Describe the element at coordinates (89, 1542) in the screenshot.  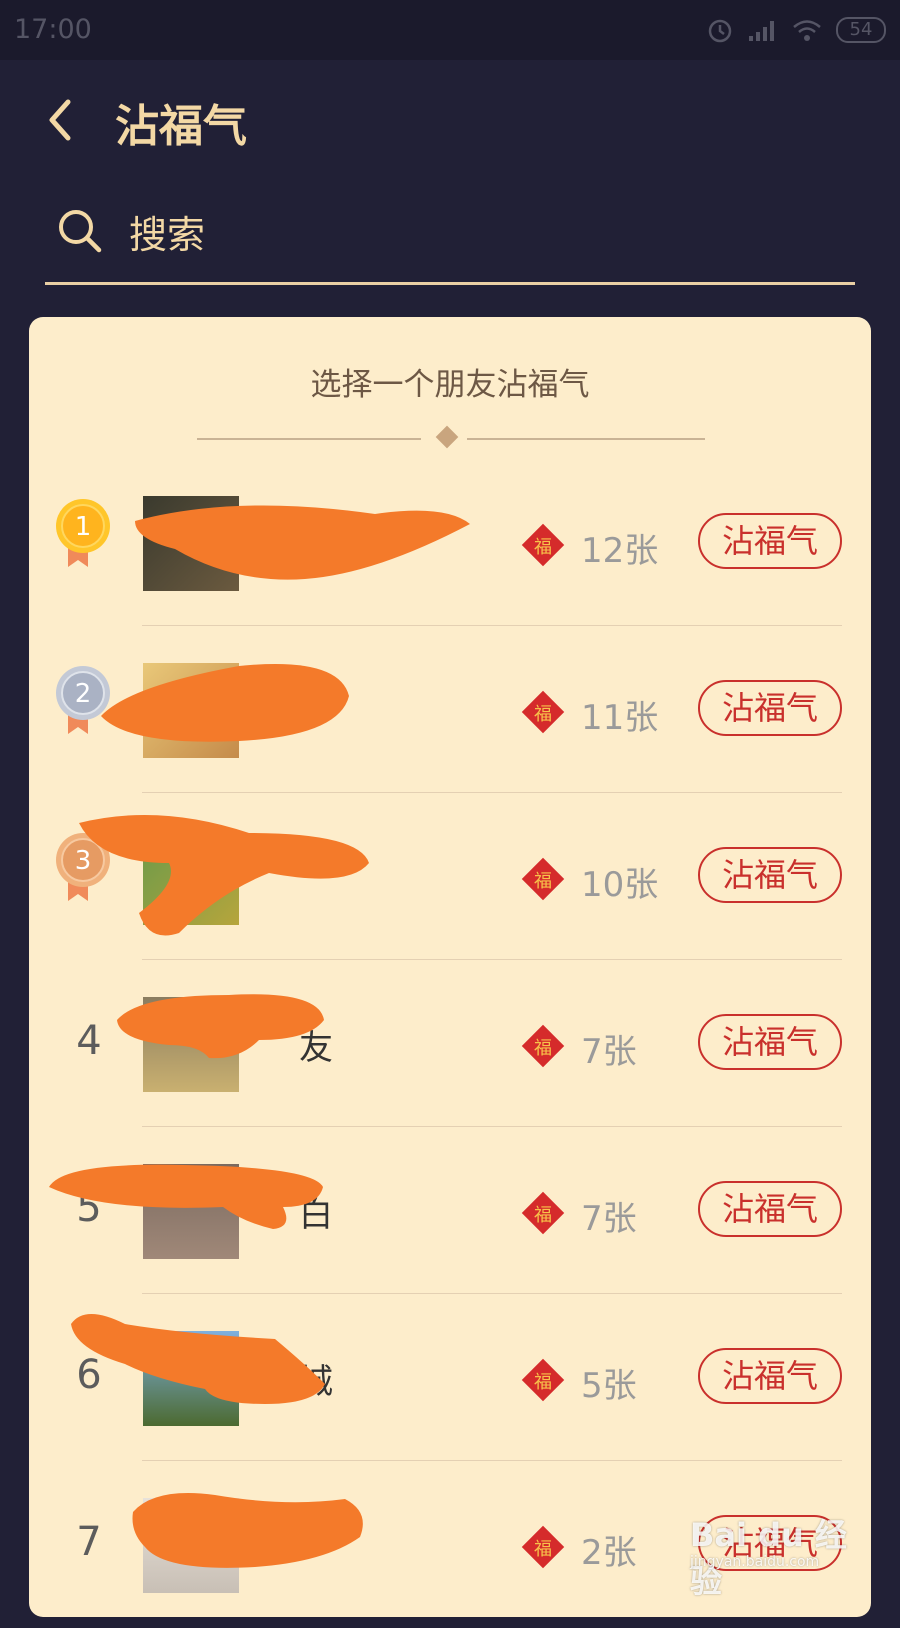
I see `rank-number: 7` at that location.